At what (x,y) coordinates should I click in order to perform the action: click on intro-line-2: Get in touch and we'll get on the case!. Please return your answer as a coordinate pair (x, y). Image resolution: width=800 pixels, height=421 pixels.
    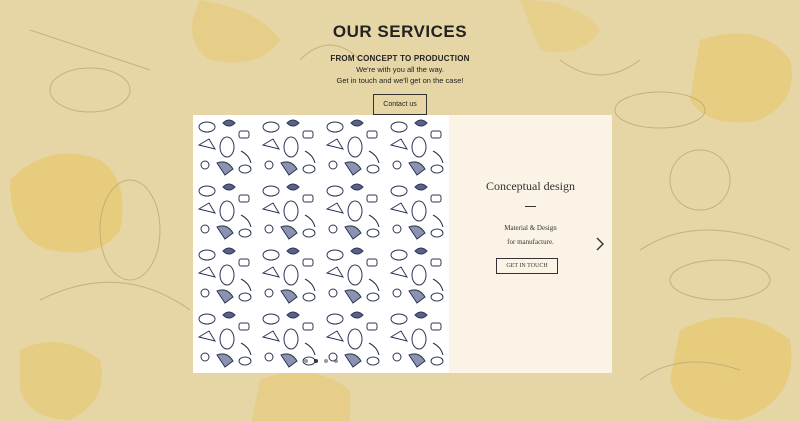
    Looking at the image, I should click on (400, 80).